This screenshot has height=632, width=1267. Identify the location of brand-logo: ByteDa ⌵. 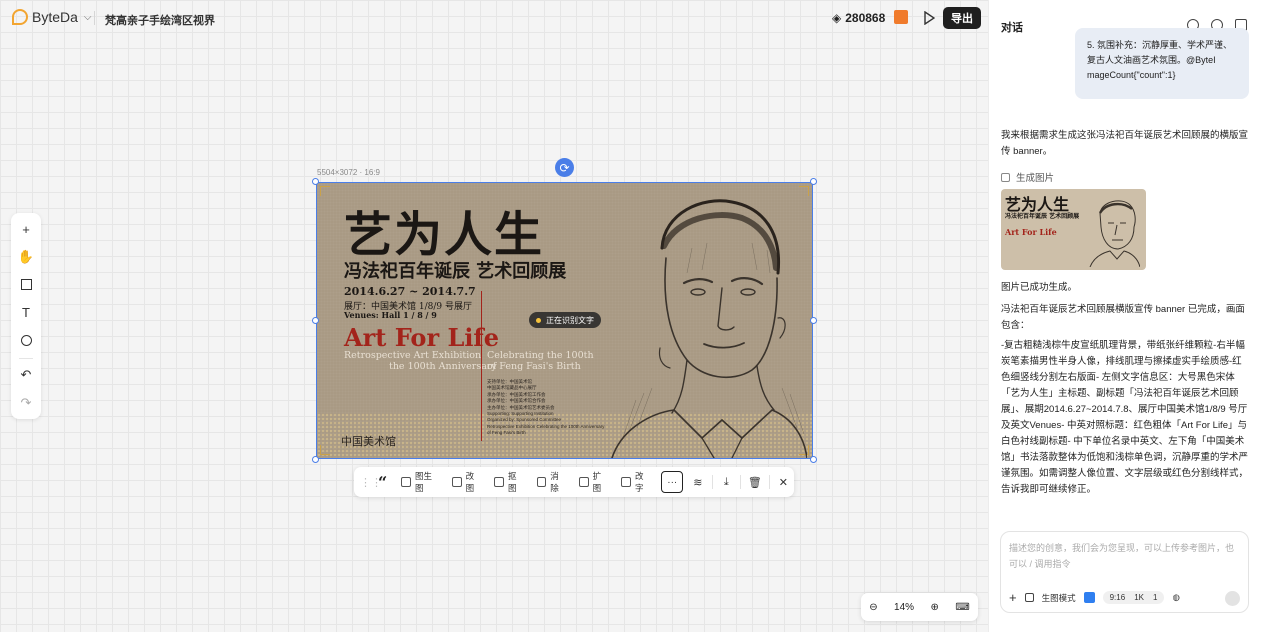
(52, 17).